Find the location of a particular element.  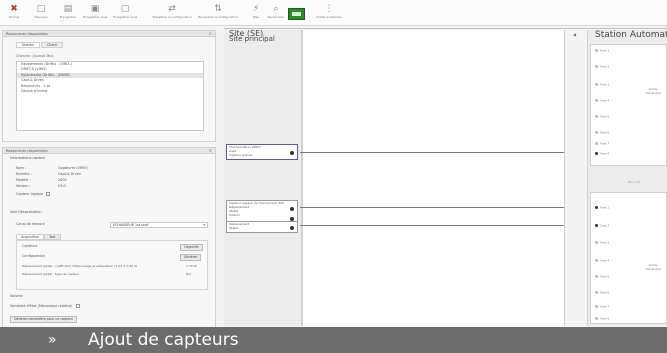

search-icon: ⌕ is located at coordinates (276, 9).